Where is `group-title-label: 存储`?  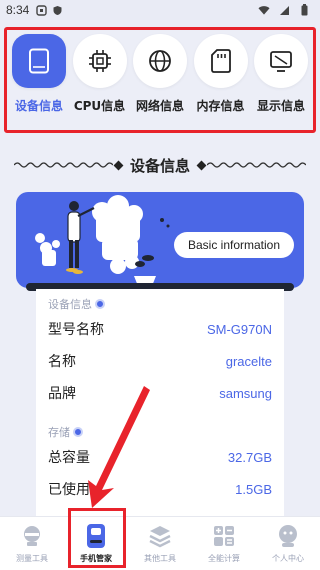
group-title-label: 存储 is located at coordinates (59, 432).